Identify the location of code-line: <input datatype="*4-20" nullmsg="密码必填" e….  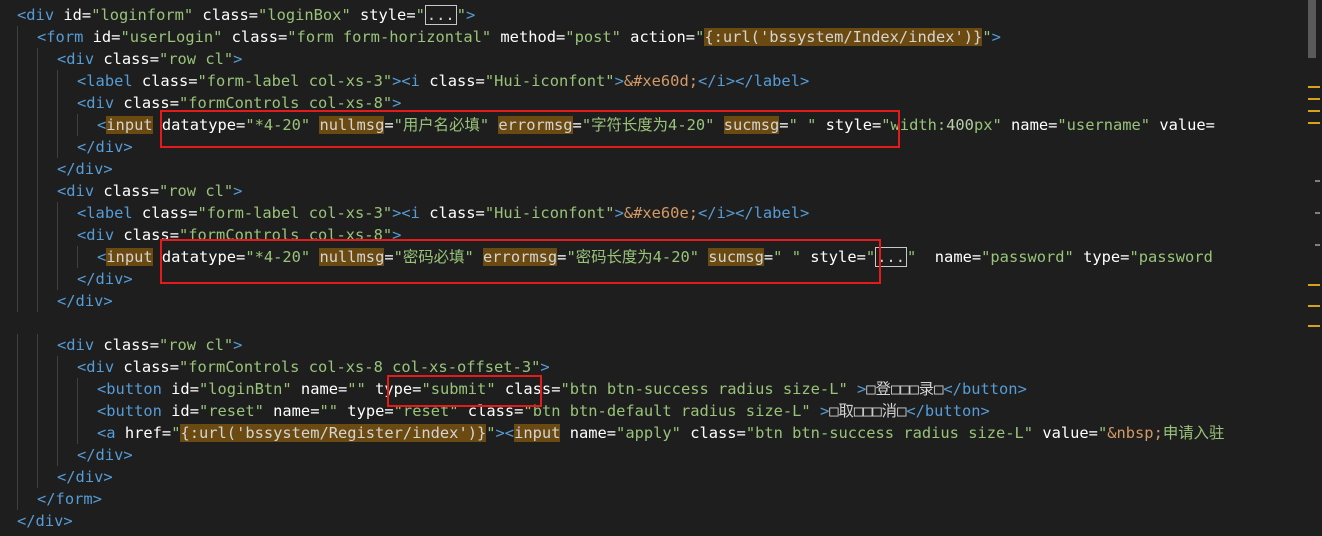
(652, 257).